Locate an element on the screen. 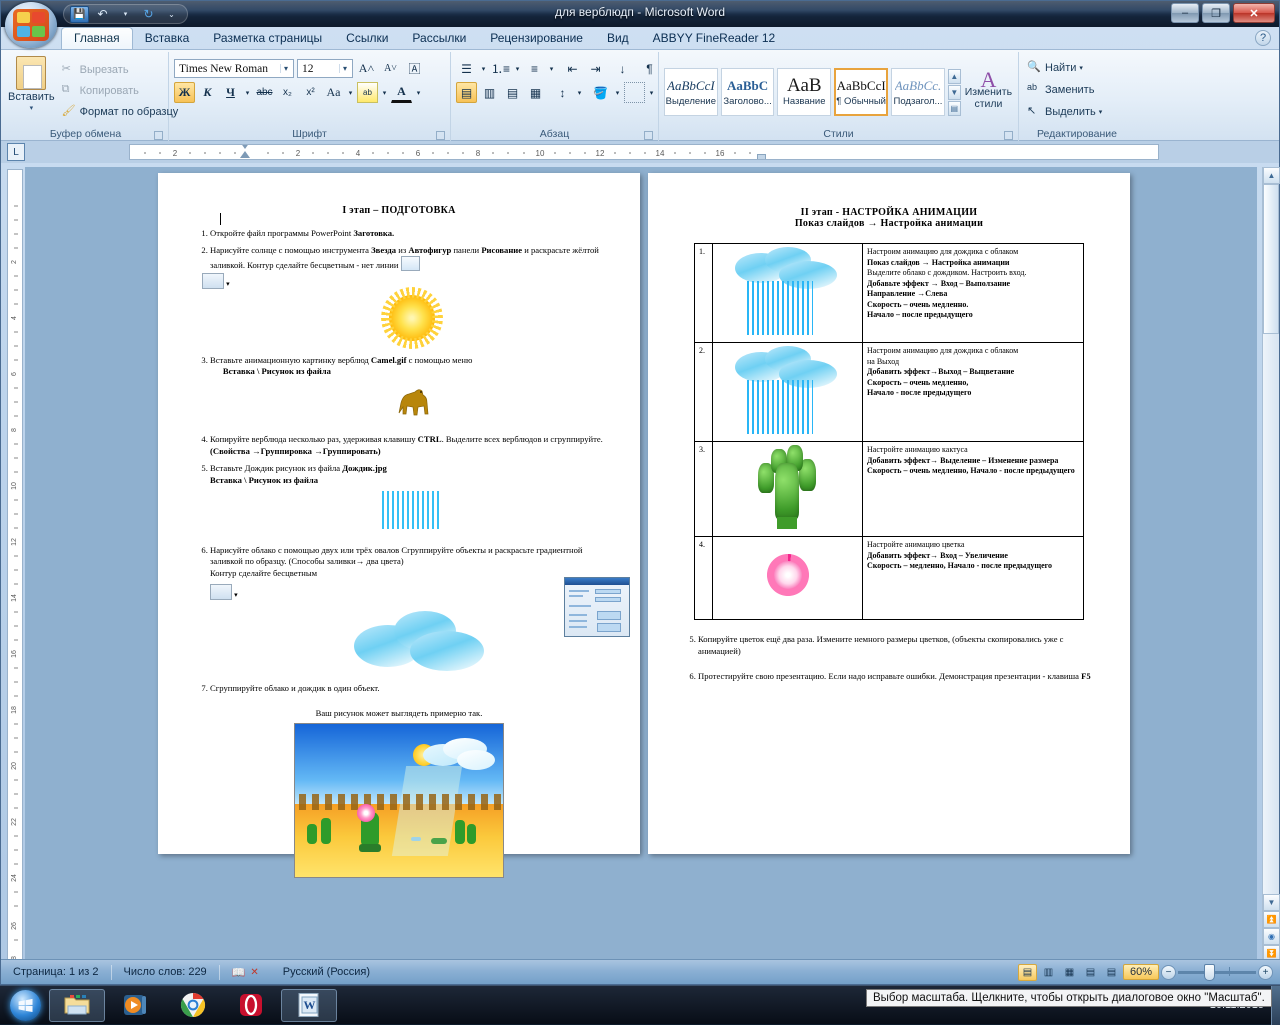  replace-button: ab Заменить is located at coordinates (1060, 89).